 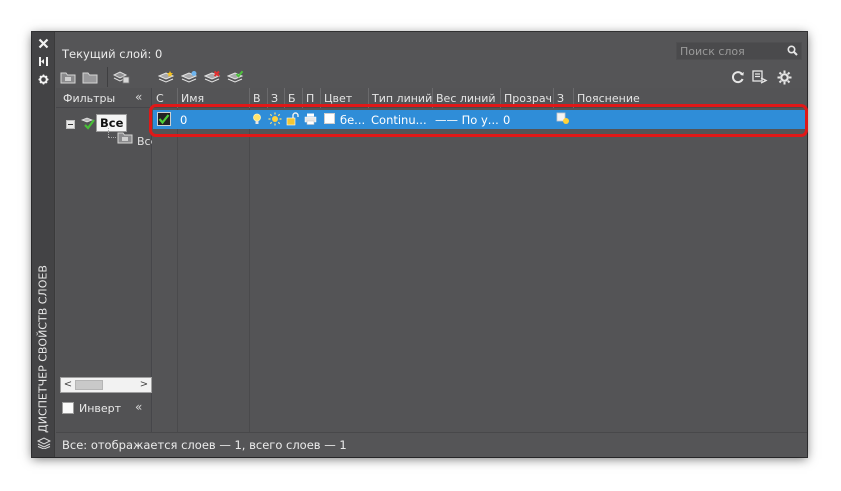 I want to click on layer-states-manager-icon, so click(x=121, y=77).